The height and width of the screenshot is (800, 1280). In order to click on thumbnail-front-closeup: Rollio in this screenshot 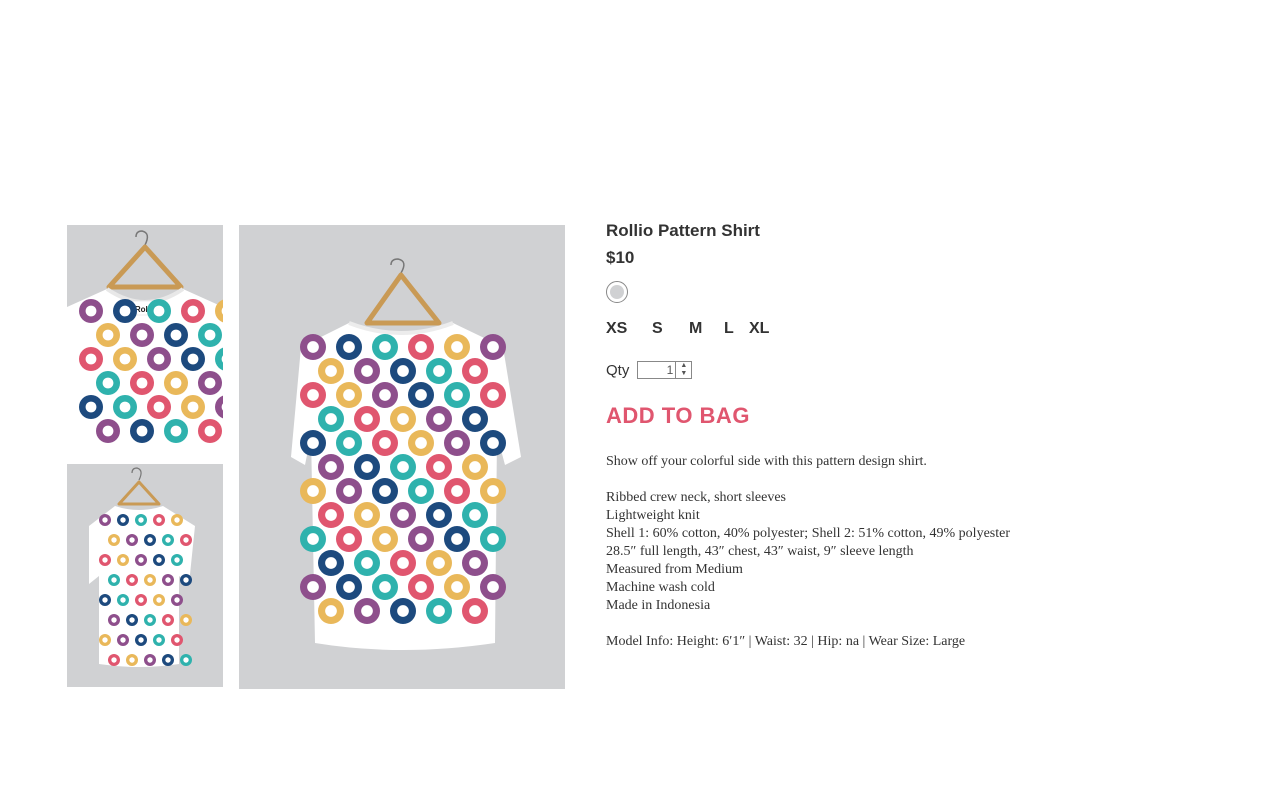, I will do `click(145, 336)`.